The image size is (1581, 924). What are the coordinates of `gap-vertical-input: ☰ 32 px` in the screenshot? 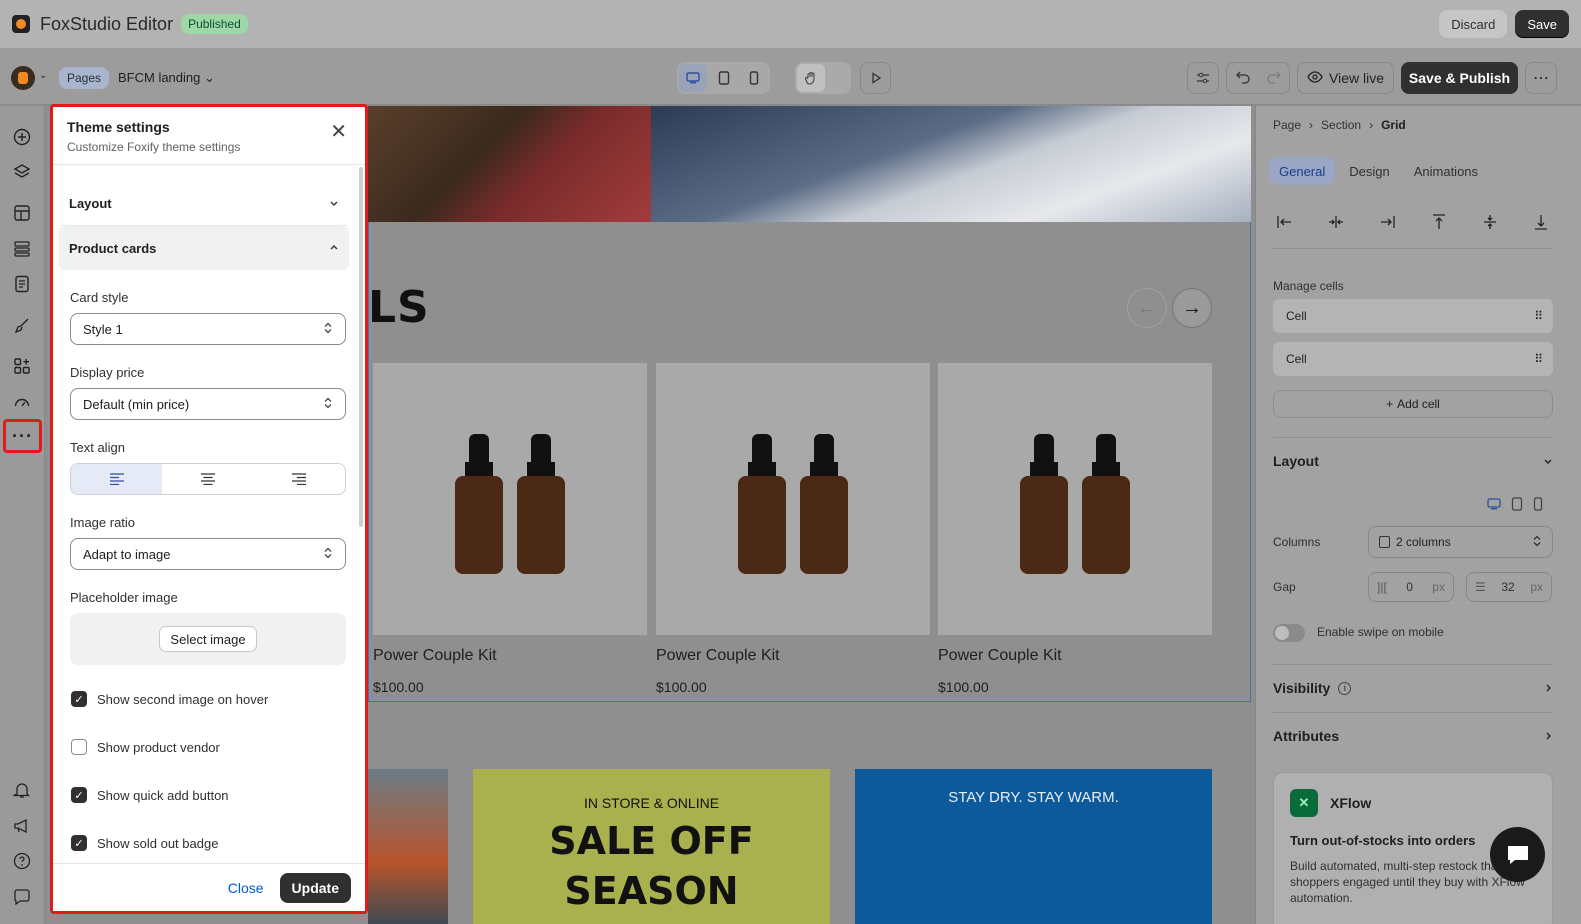 It's located at (1509, 587).